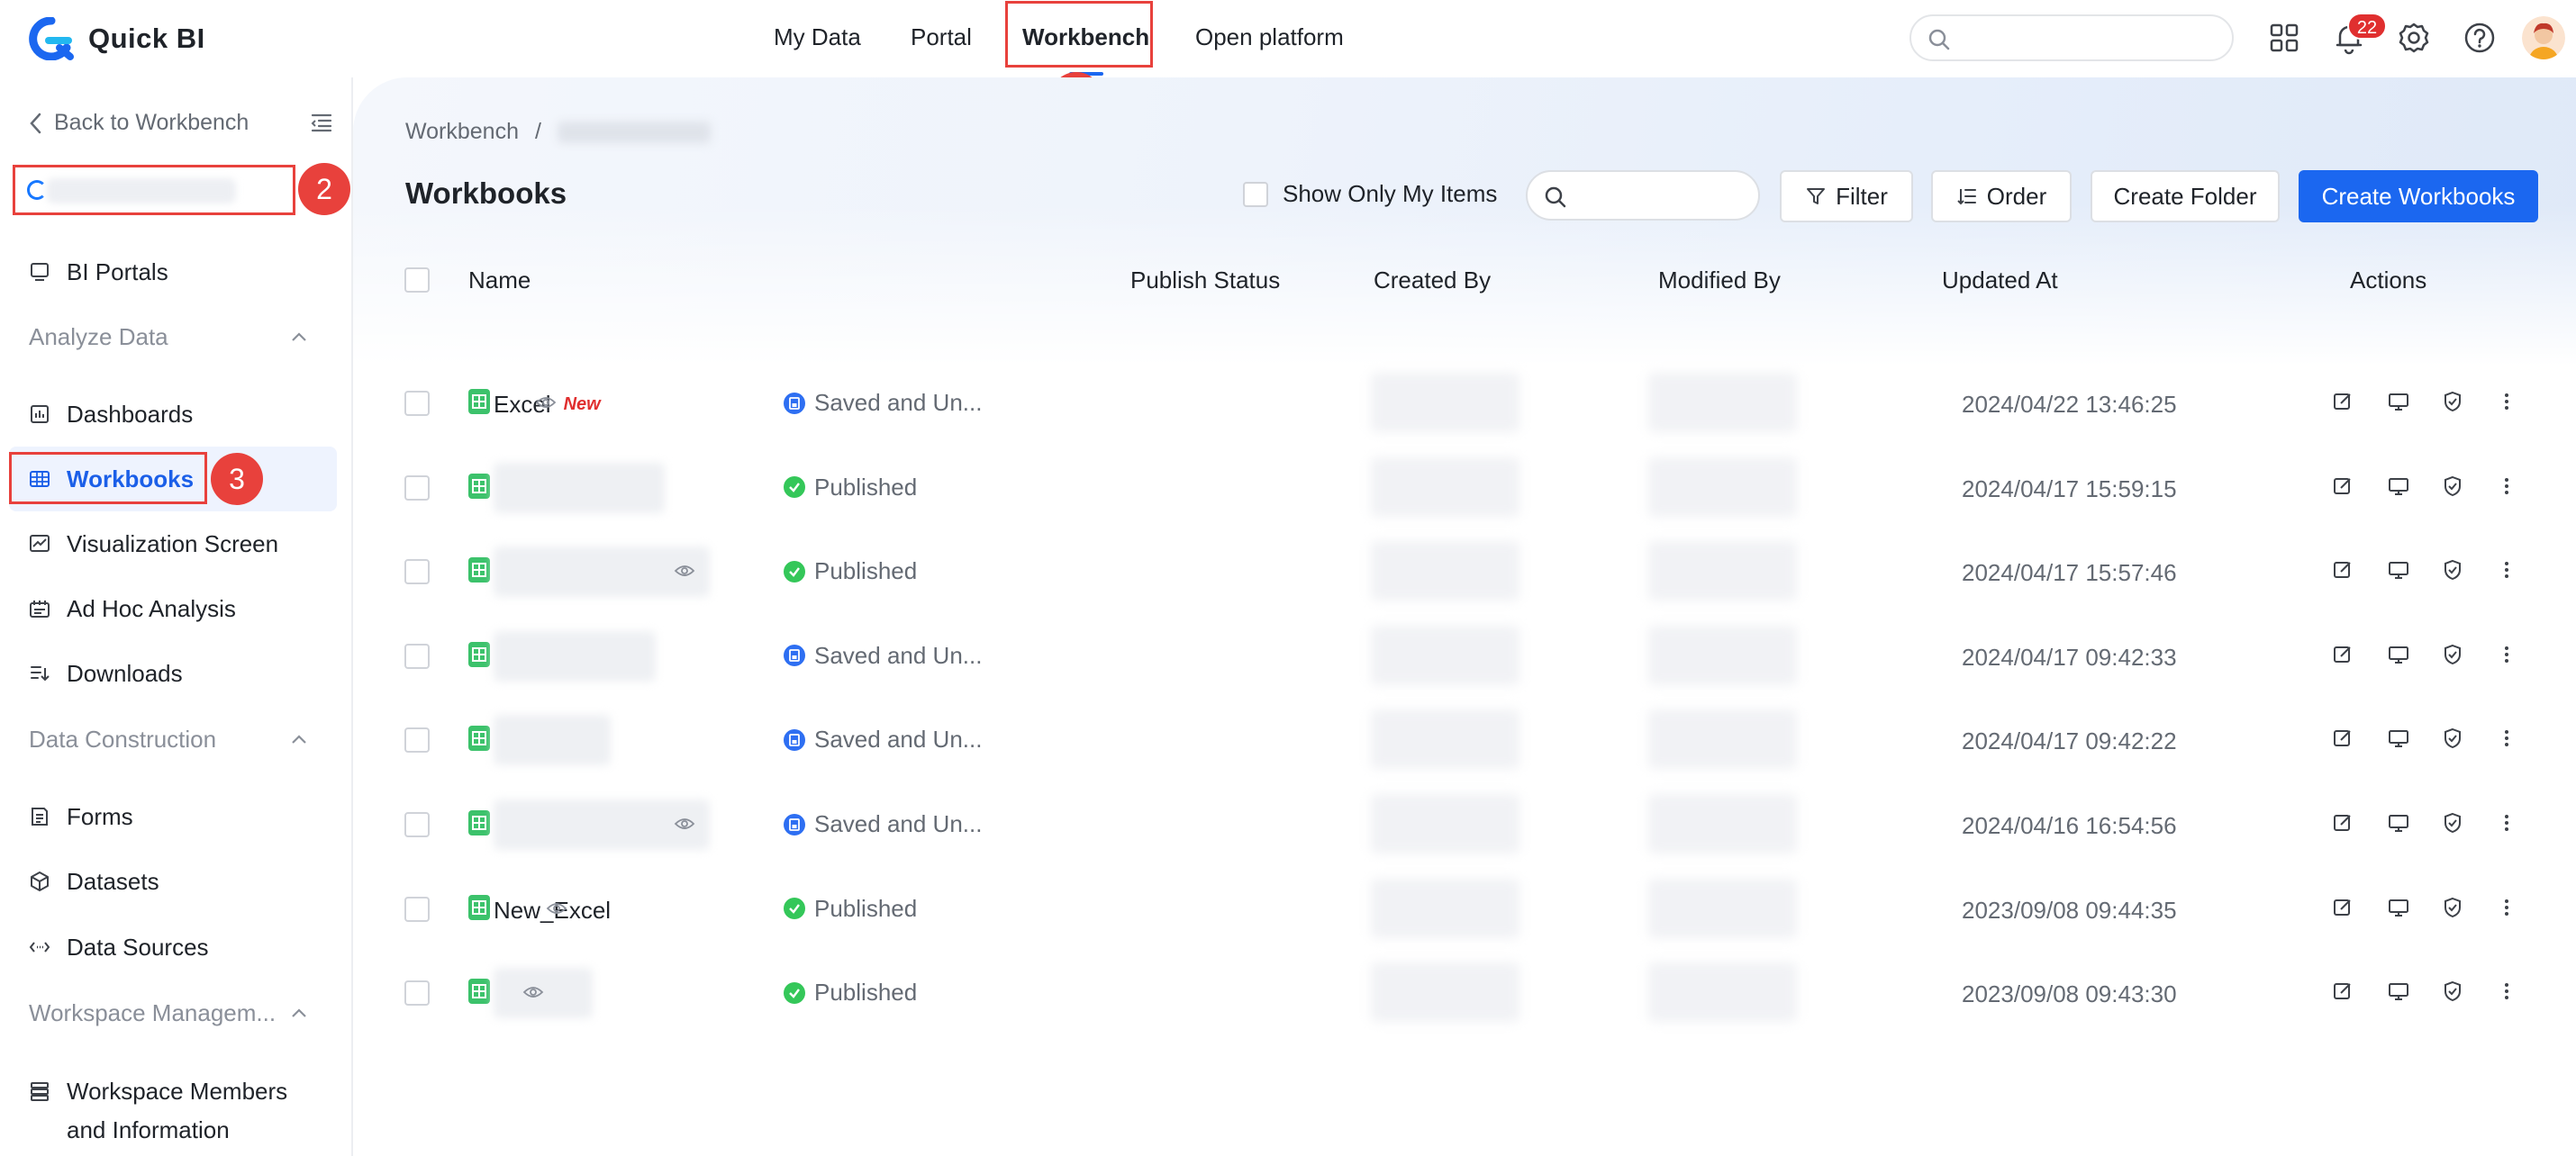 This screenshot has height=1156, width=2576. I want to click on sidebar-item-bi-portals: BI Portals, so click(98, 272).